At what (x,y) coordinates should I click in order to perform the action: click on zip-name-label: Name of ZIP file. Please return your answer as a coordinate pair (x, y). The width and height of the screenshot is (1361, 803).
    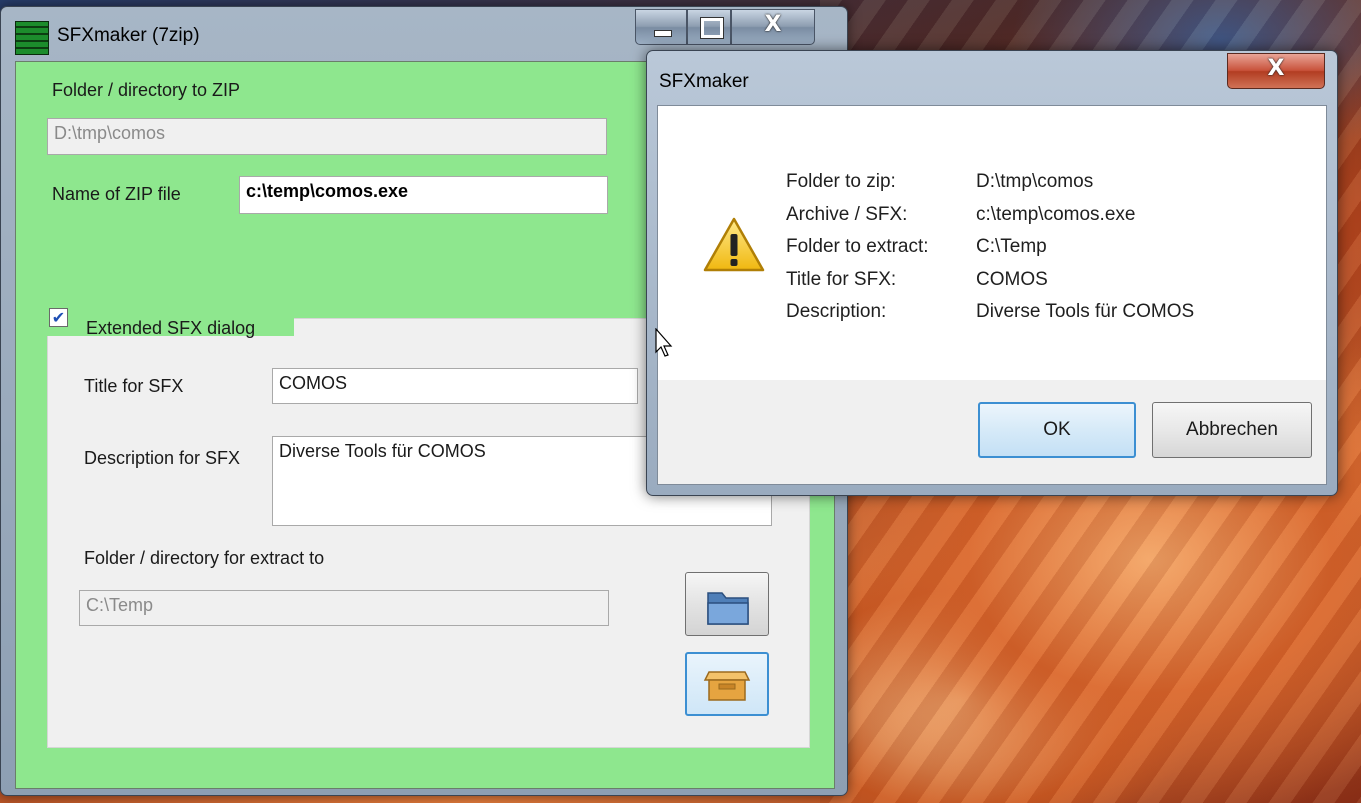
    Looking at the image, I should click on (116, 194).